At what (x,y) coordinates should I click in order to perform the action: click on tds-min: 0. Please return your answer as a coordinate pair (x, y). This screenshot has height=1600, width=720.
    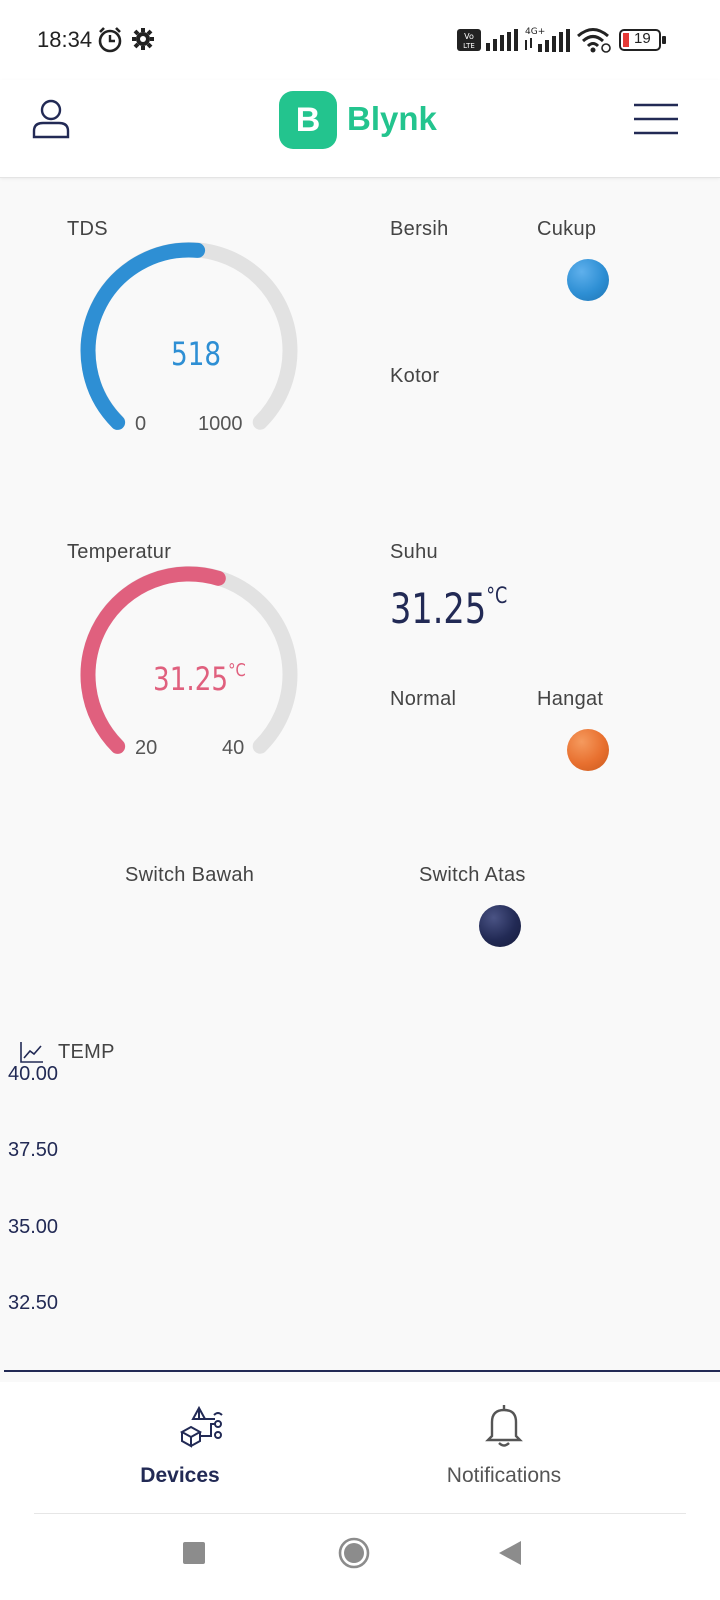
    Looking at the image, I should click on (141, 424).